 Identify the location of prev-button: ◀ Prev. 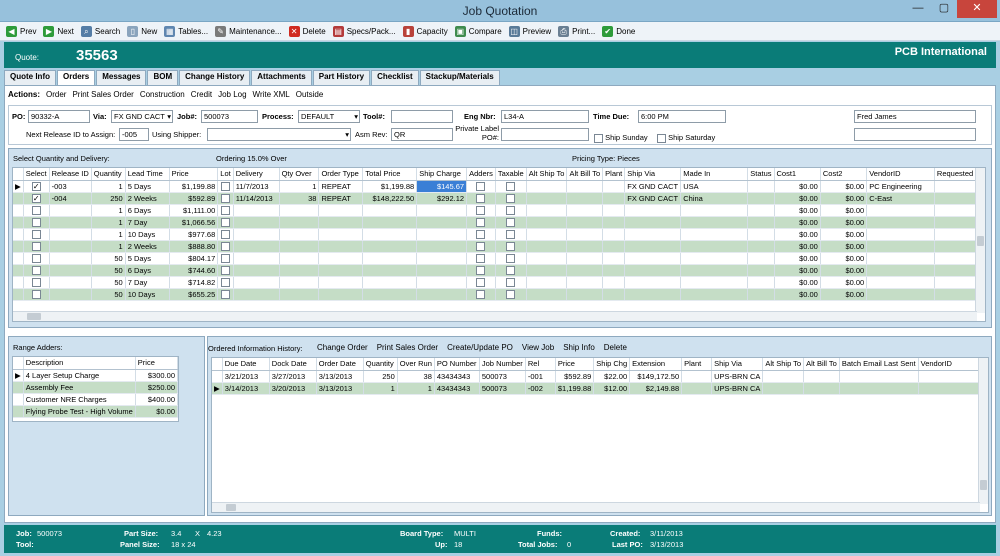
(21, 31).